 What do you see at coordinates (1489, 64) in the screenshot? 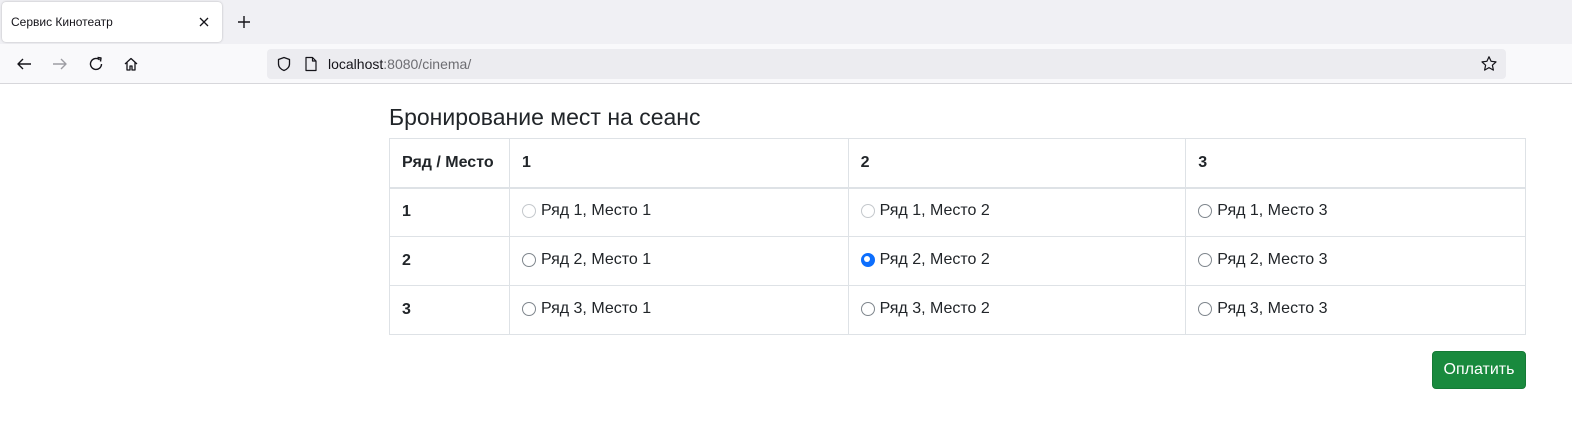
I see `star-icon` at bounding box center [1489, 64].